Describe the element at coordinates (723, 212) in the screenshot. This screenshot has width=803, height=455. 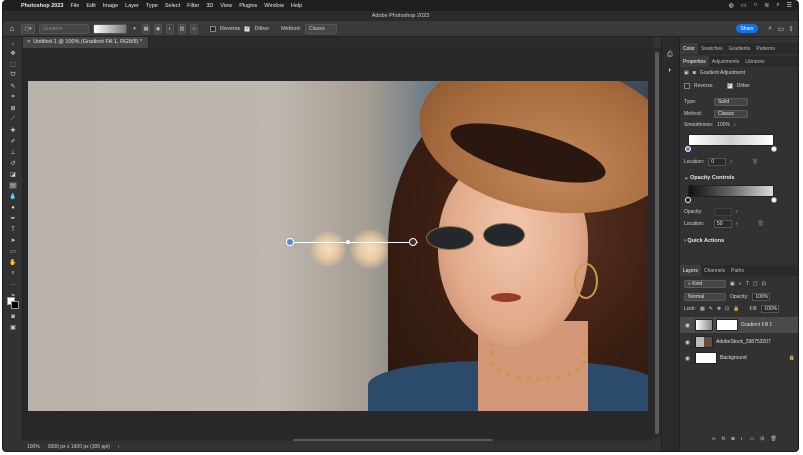
I see `opacity-input` at that location.